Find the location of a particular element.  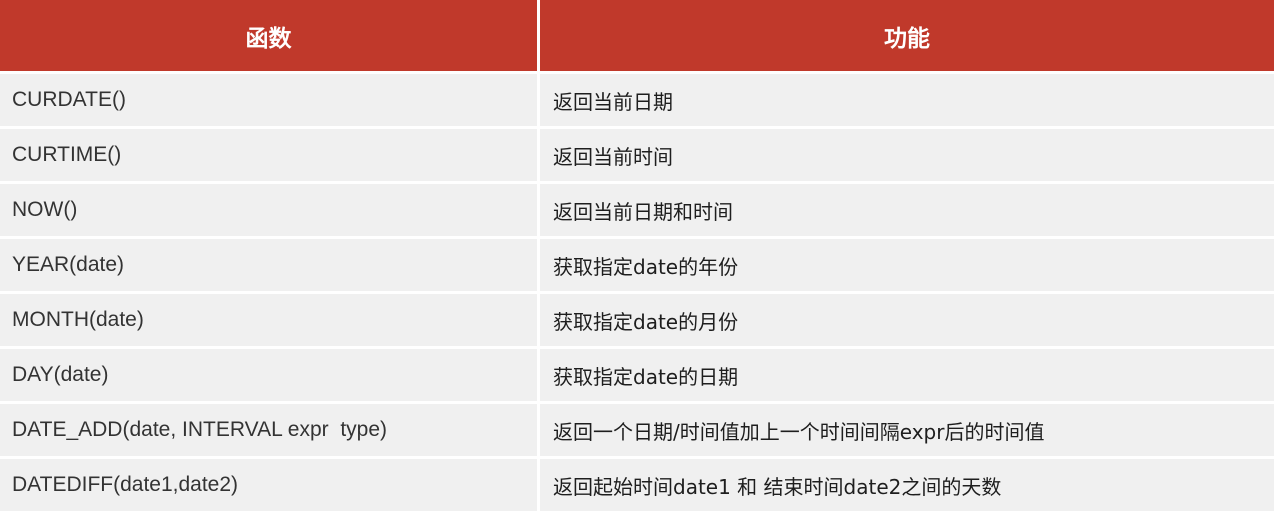

function-cell: DATEDIFF(date1,date2) is located at coordinates (270, 486).